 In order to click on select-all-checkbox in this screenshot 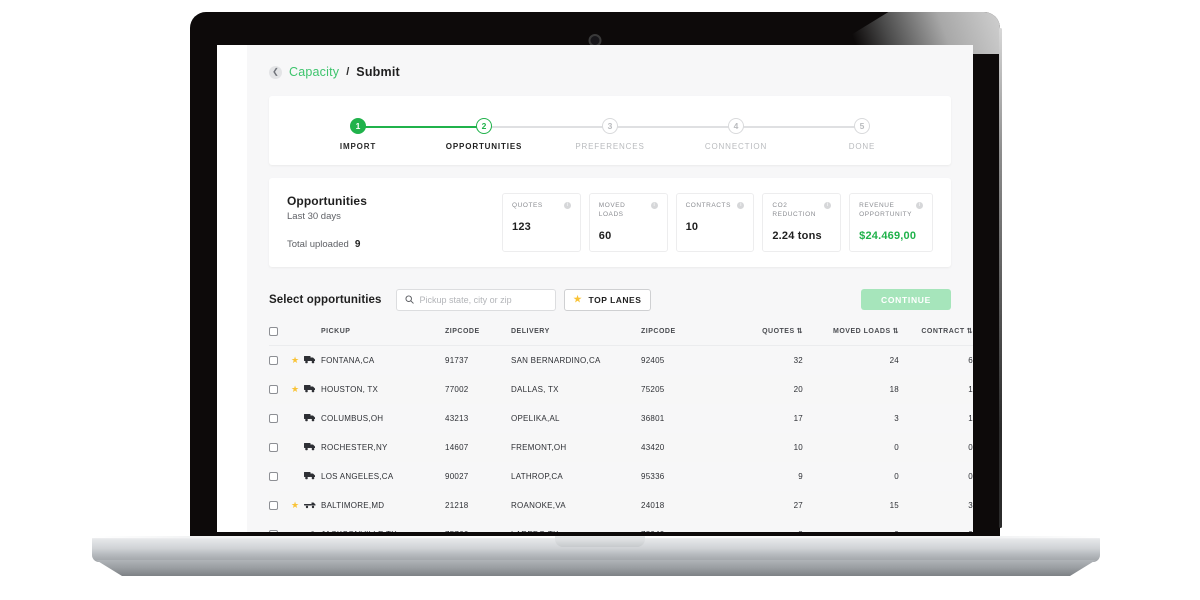, I will do `click(273, 331)`.